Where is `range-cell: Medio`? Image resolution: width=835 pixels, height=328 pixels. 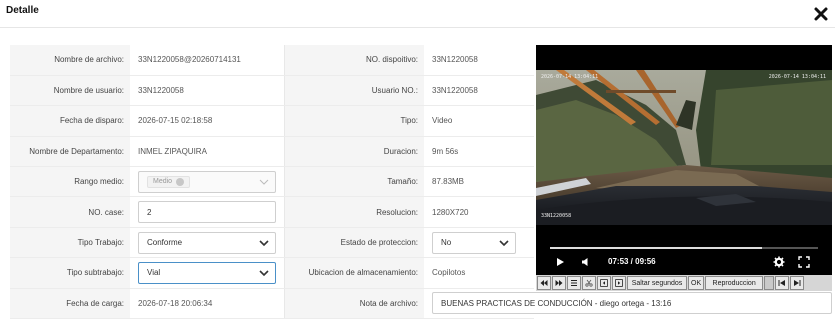 range-cell: Medio is located at coordinates (207, 182).